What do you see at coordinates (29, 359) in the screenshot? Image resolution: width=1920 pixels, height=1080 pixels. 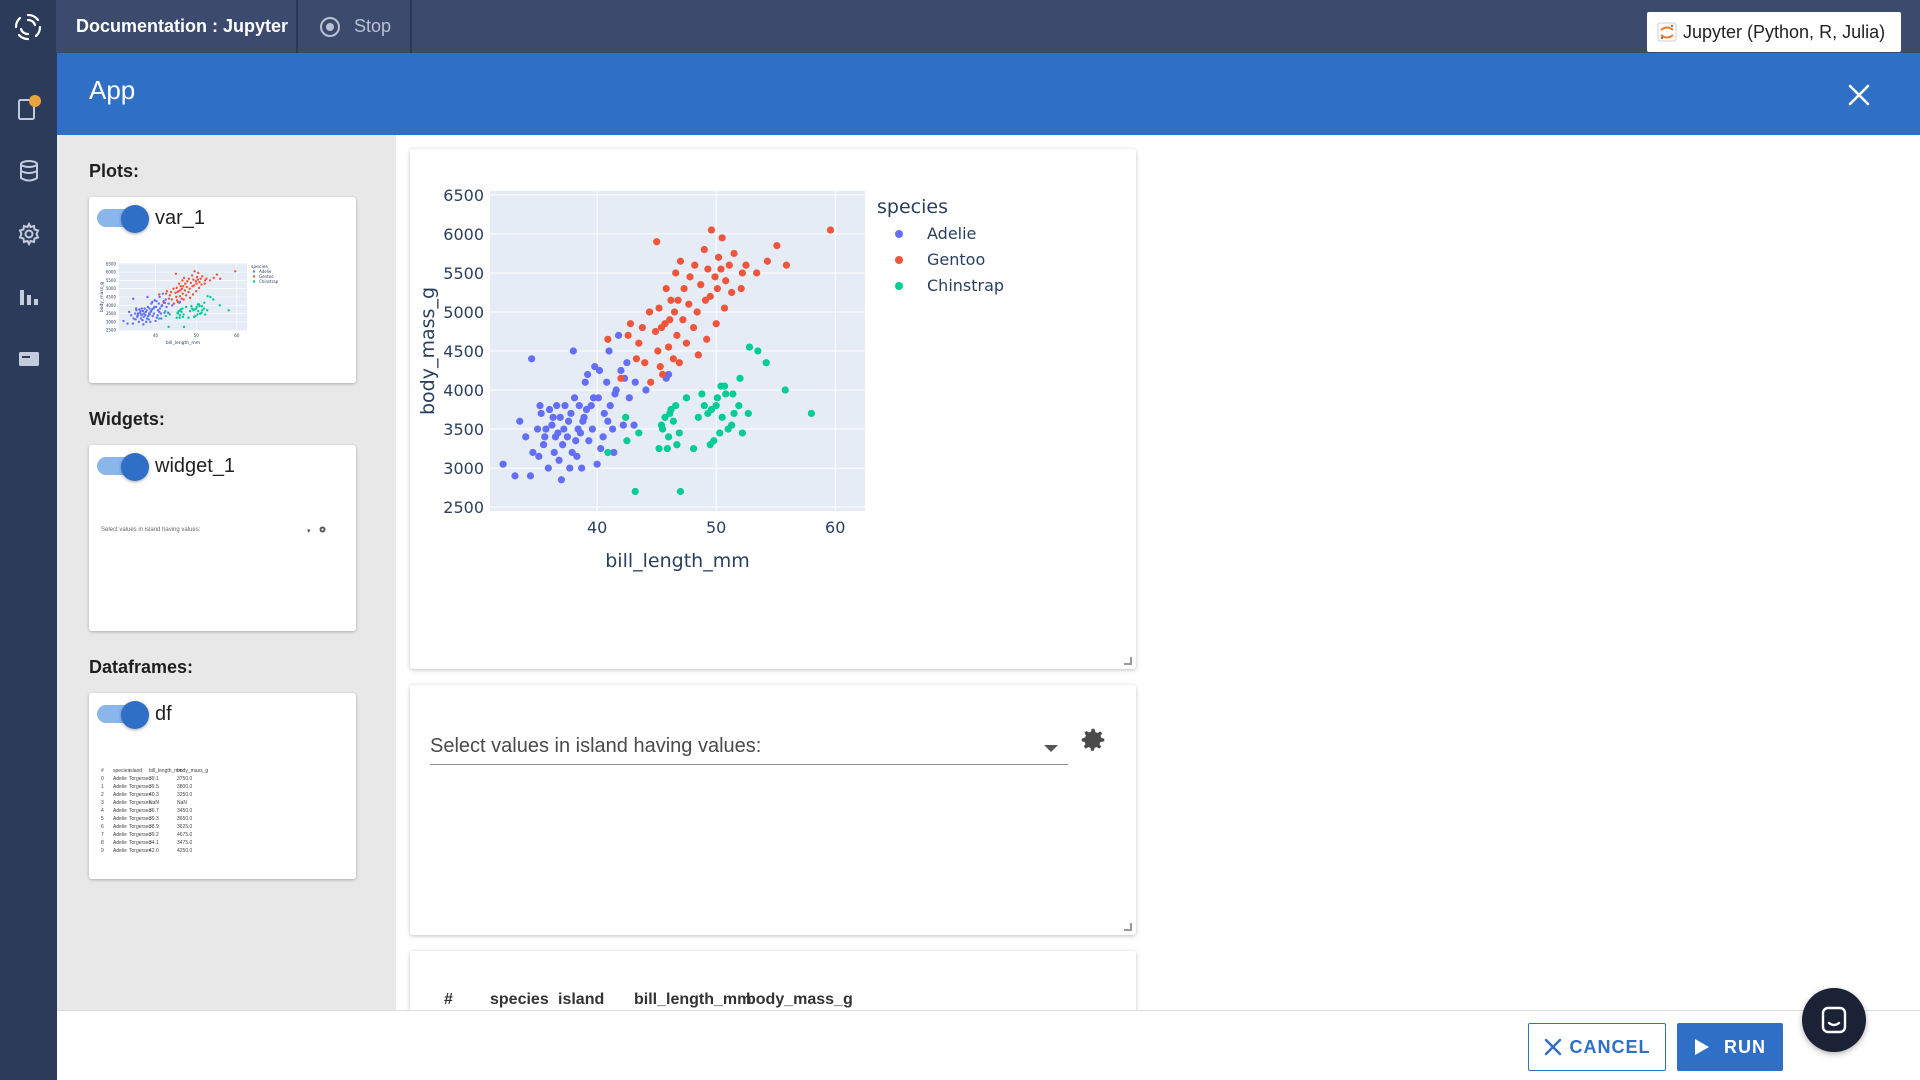 I see `cards-nav-button` at bounding box center [29, 359].